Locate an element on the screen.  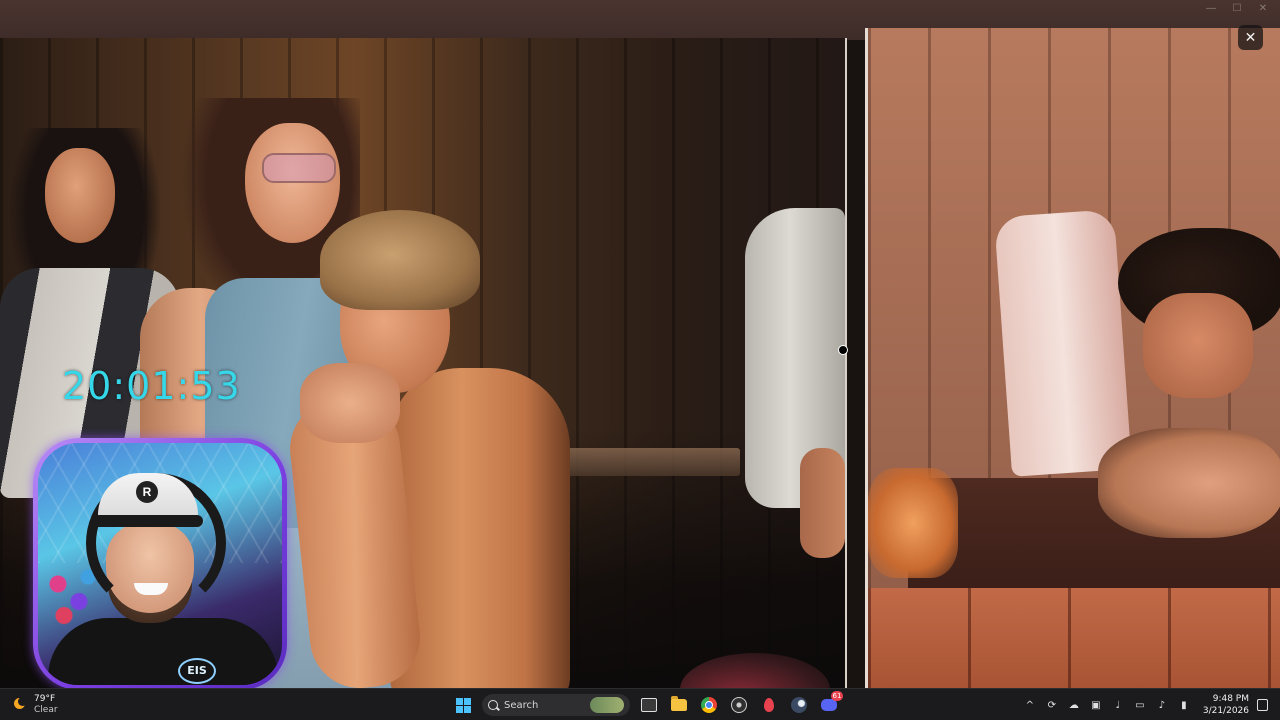
streamer-shirt is located at coordinates (163, 651).